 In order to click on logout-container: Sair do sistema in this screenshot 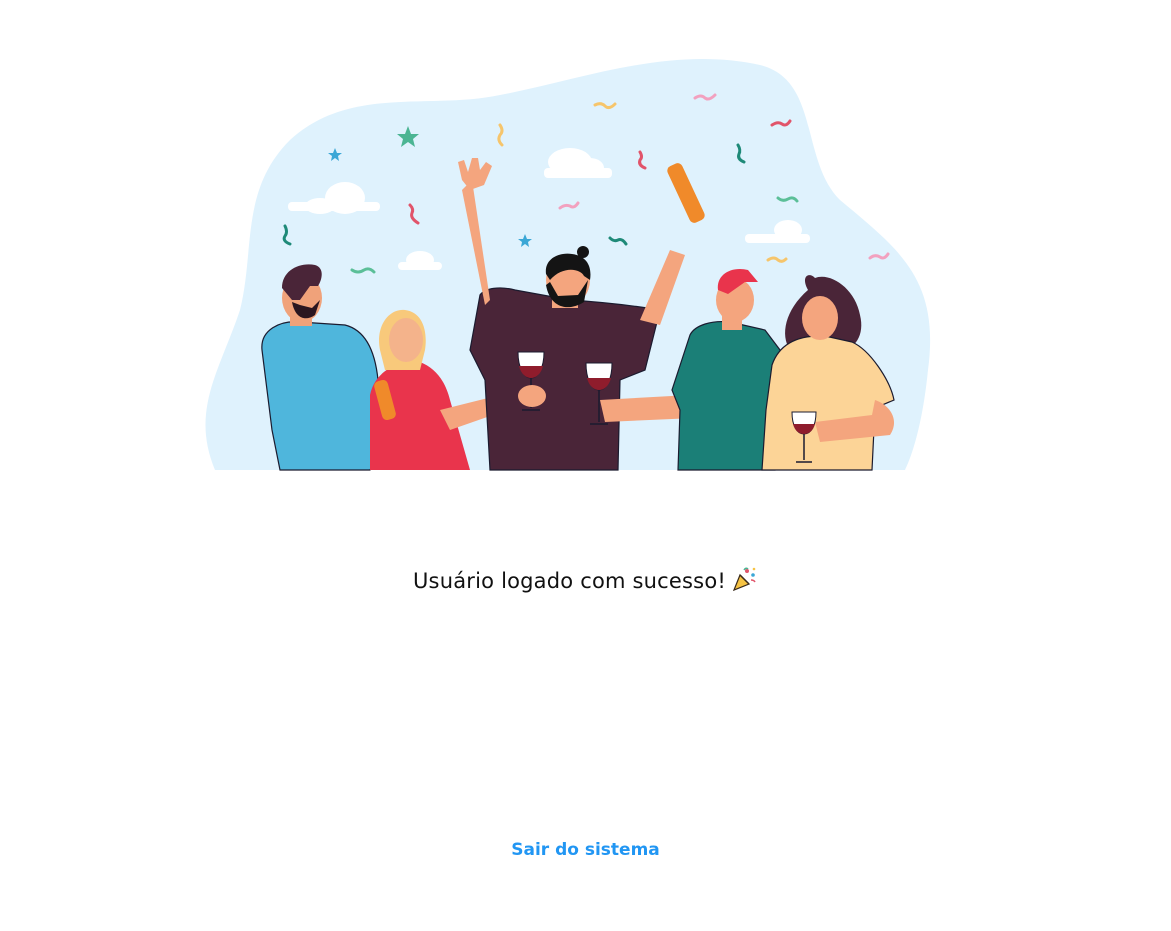, I will do `click(585, 850)`.